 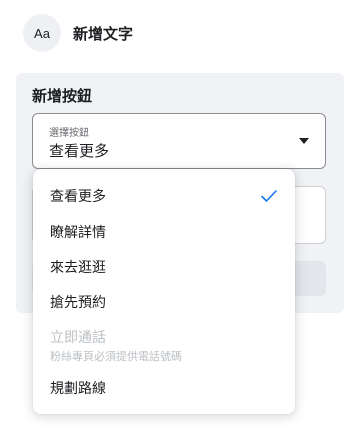 I want to click on menu-item-call-now: 立即通話 粉絲專頁必須提供電話號碼, so click(x=164, y=343).